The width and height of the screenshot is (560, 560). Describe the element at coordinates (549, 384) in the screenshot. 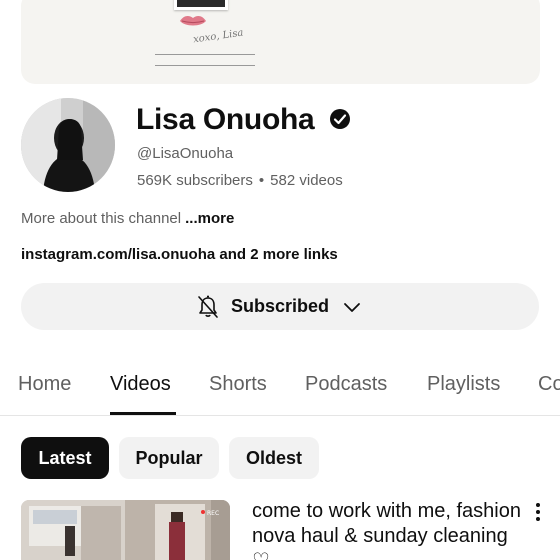

I see `tab-community: Co` at that location.